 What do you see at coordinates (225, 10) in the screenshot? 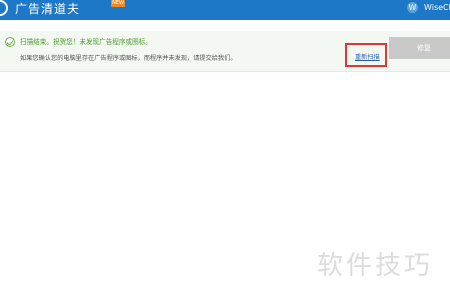
I see `title-bar: 广告清道夫 NEW W WiseCle` at bounding box center [225, 10].